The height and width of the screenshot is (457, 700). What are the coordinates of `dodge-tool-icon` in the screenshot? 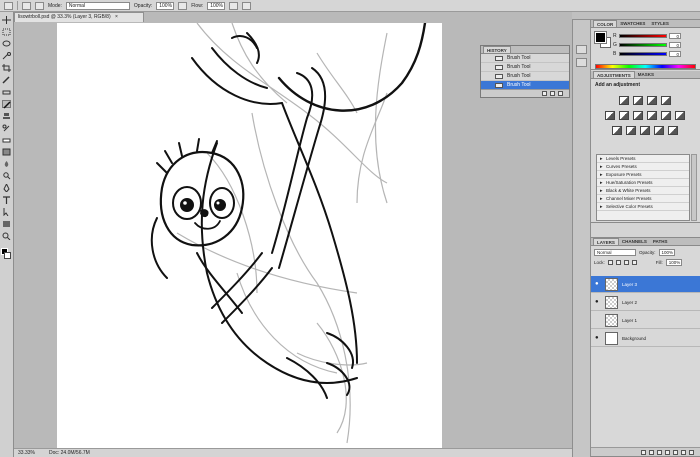 It's located at (6, 176).